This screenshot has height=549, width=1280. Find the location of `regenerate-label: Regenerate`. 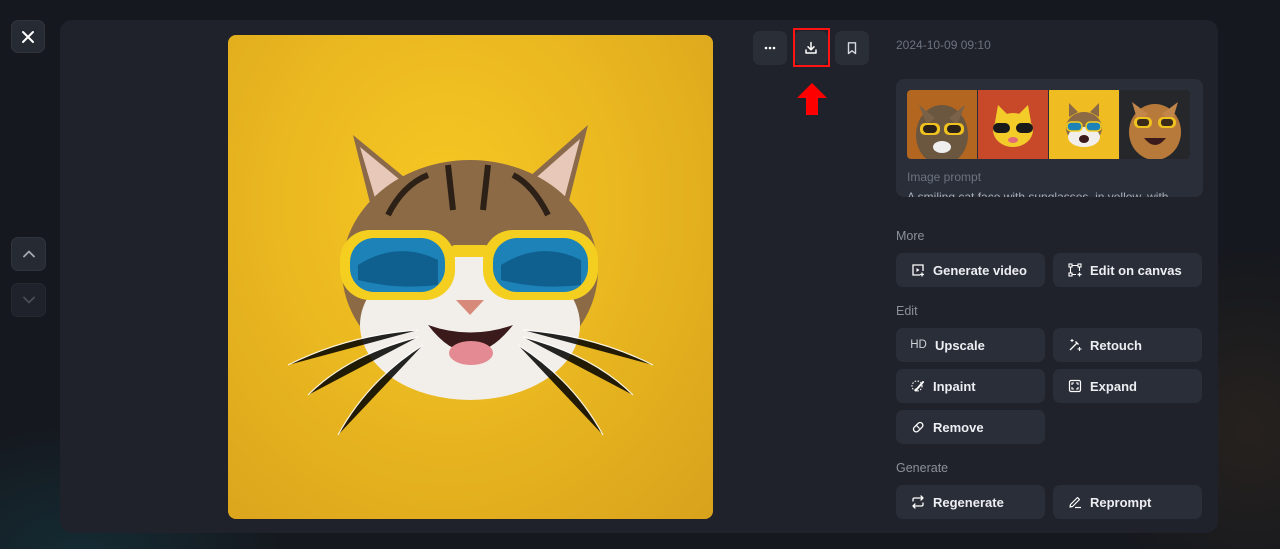

regenerate-label: Regenerate is located at coordinates (968, 502).